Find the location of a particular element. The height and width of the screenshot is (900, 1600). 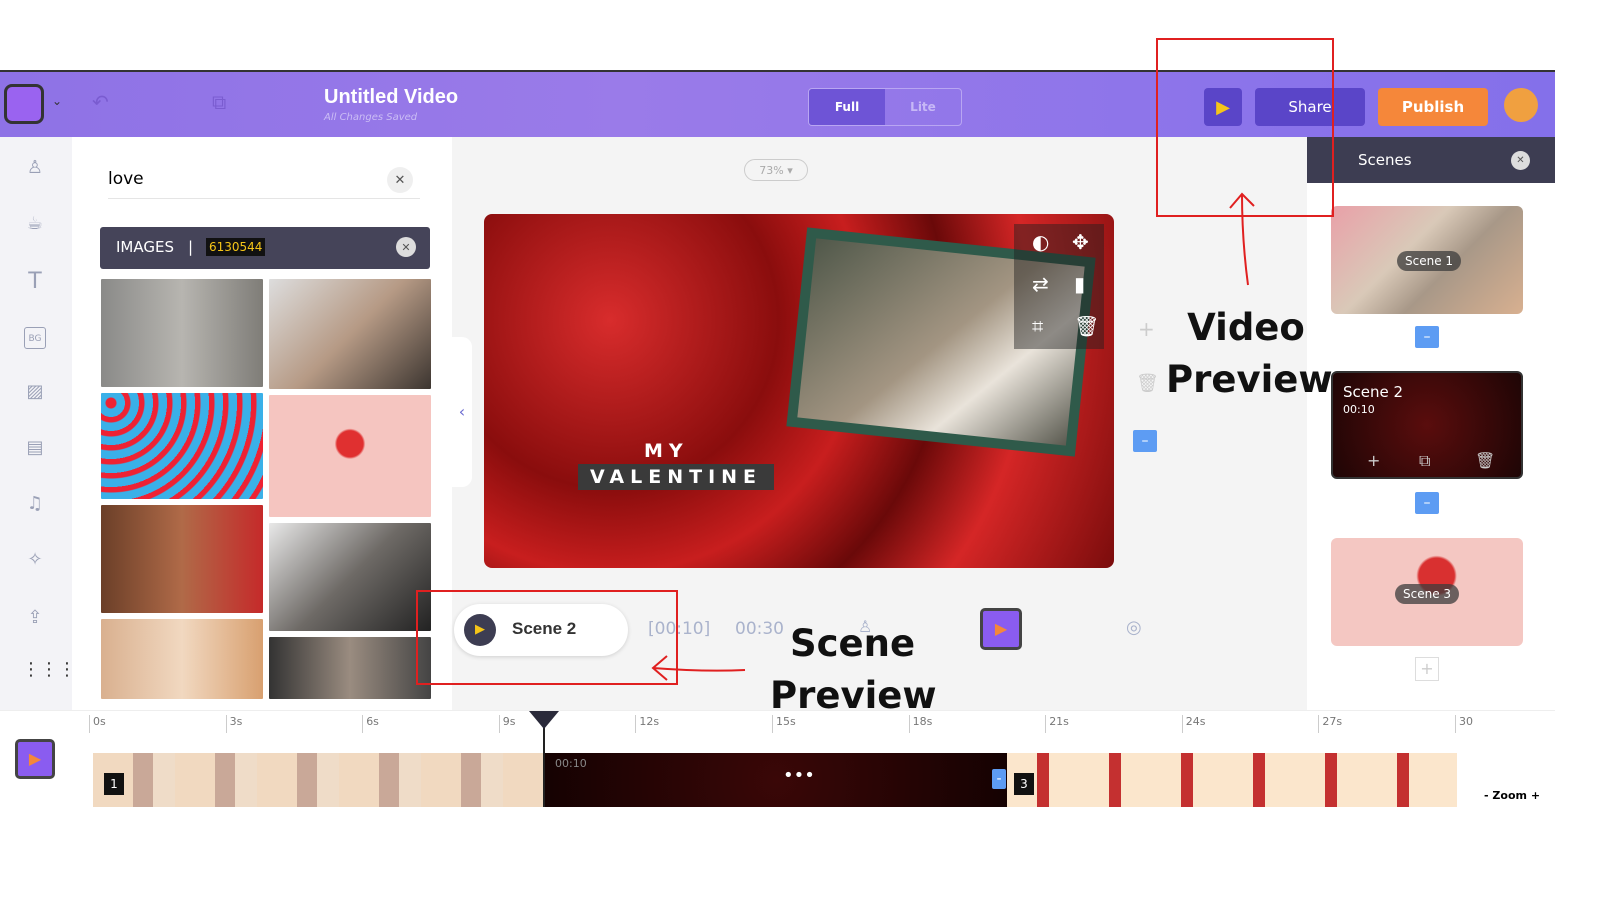

music-icon: ♫ is located at coordinates (35, 506).